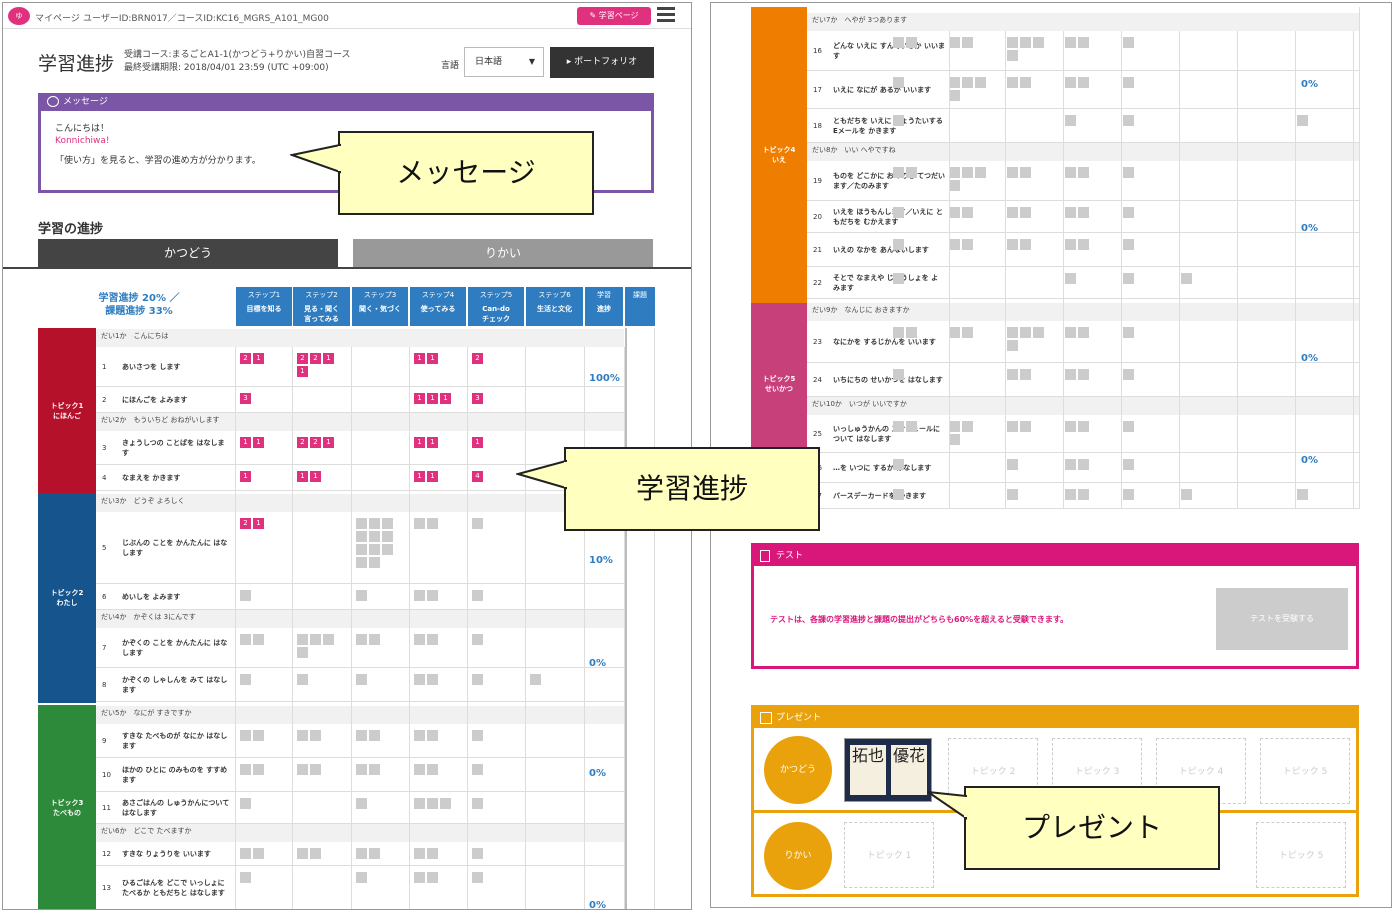 Image resolution: width=1394 pixels, height=912 pixels. What do you see at coordinates (360, 367) in the screenshot?
I see `table-row: 1 あいさつを します` at bounding box center [360, 367].